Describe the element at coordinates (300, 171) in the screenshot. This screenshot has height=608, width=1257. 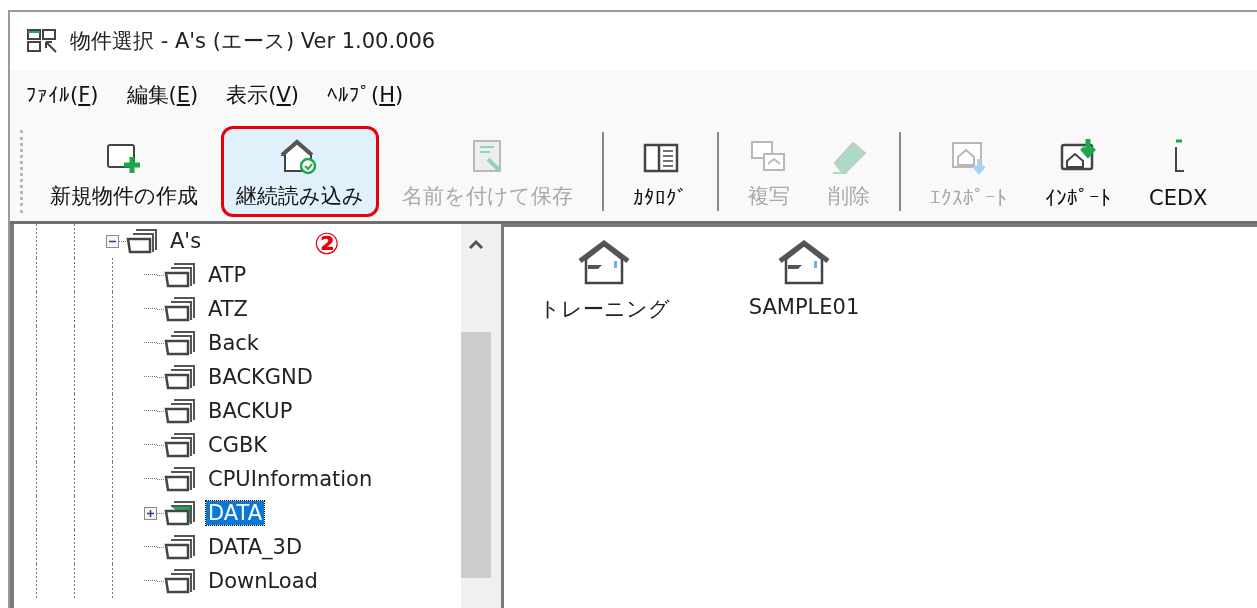
I see `toolbar-button: 継続読み込み` at that location.